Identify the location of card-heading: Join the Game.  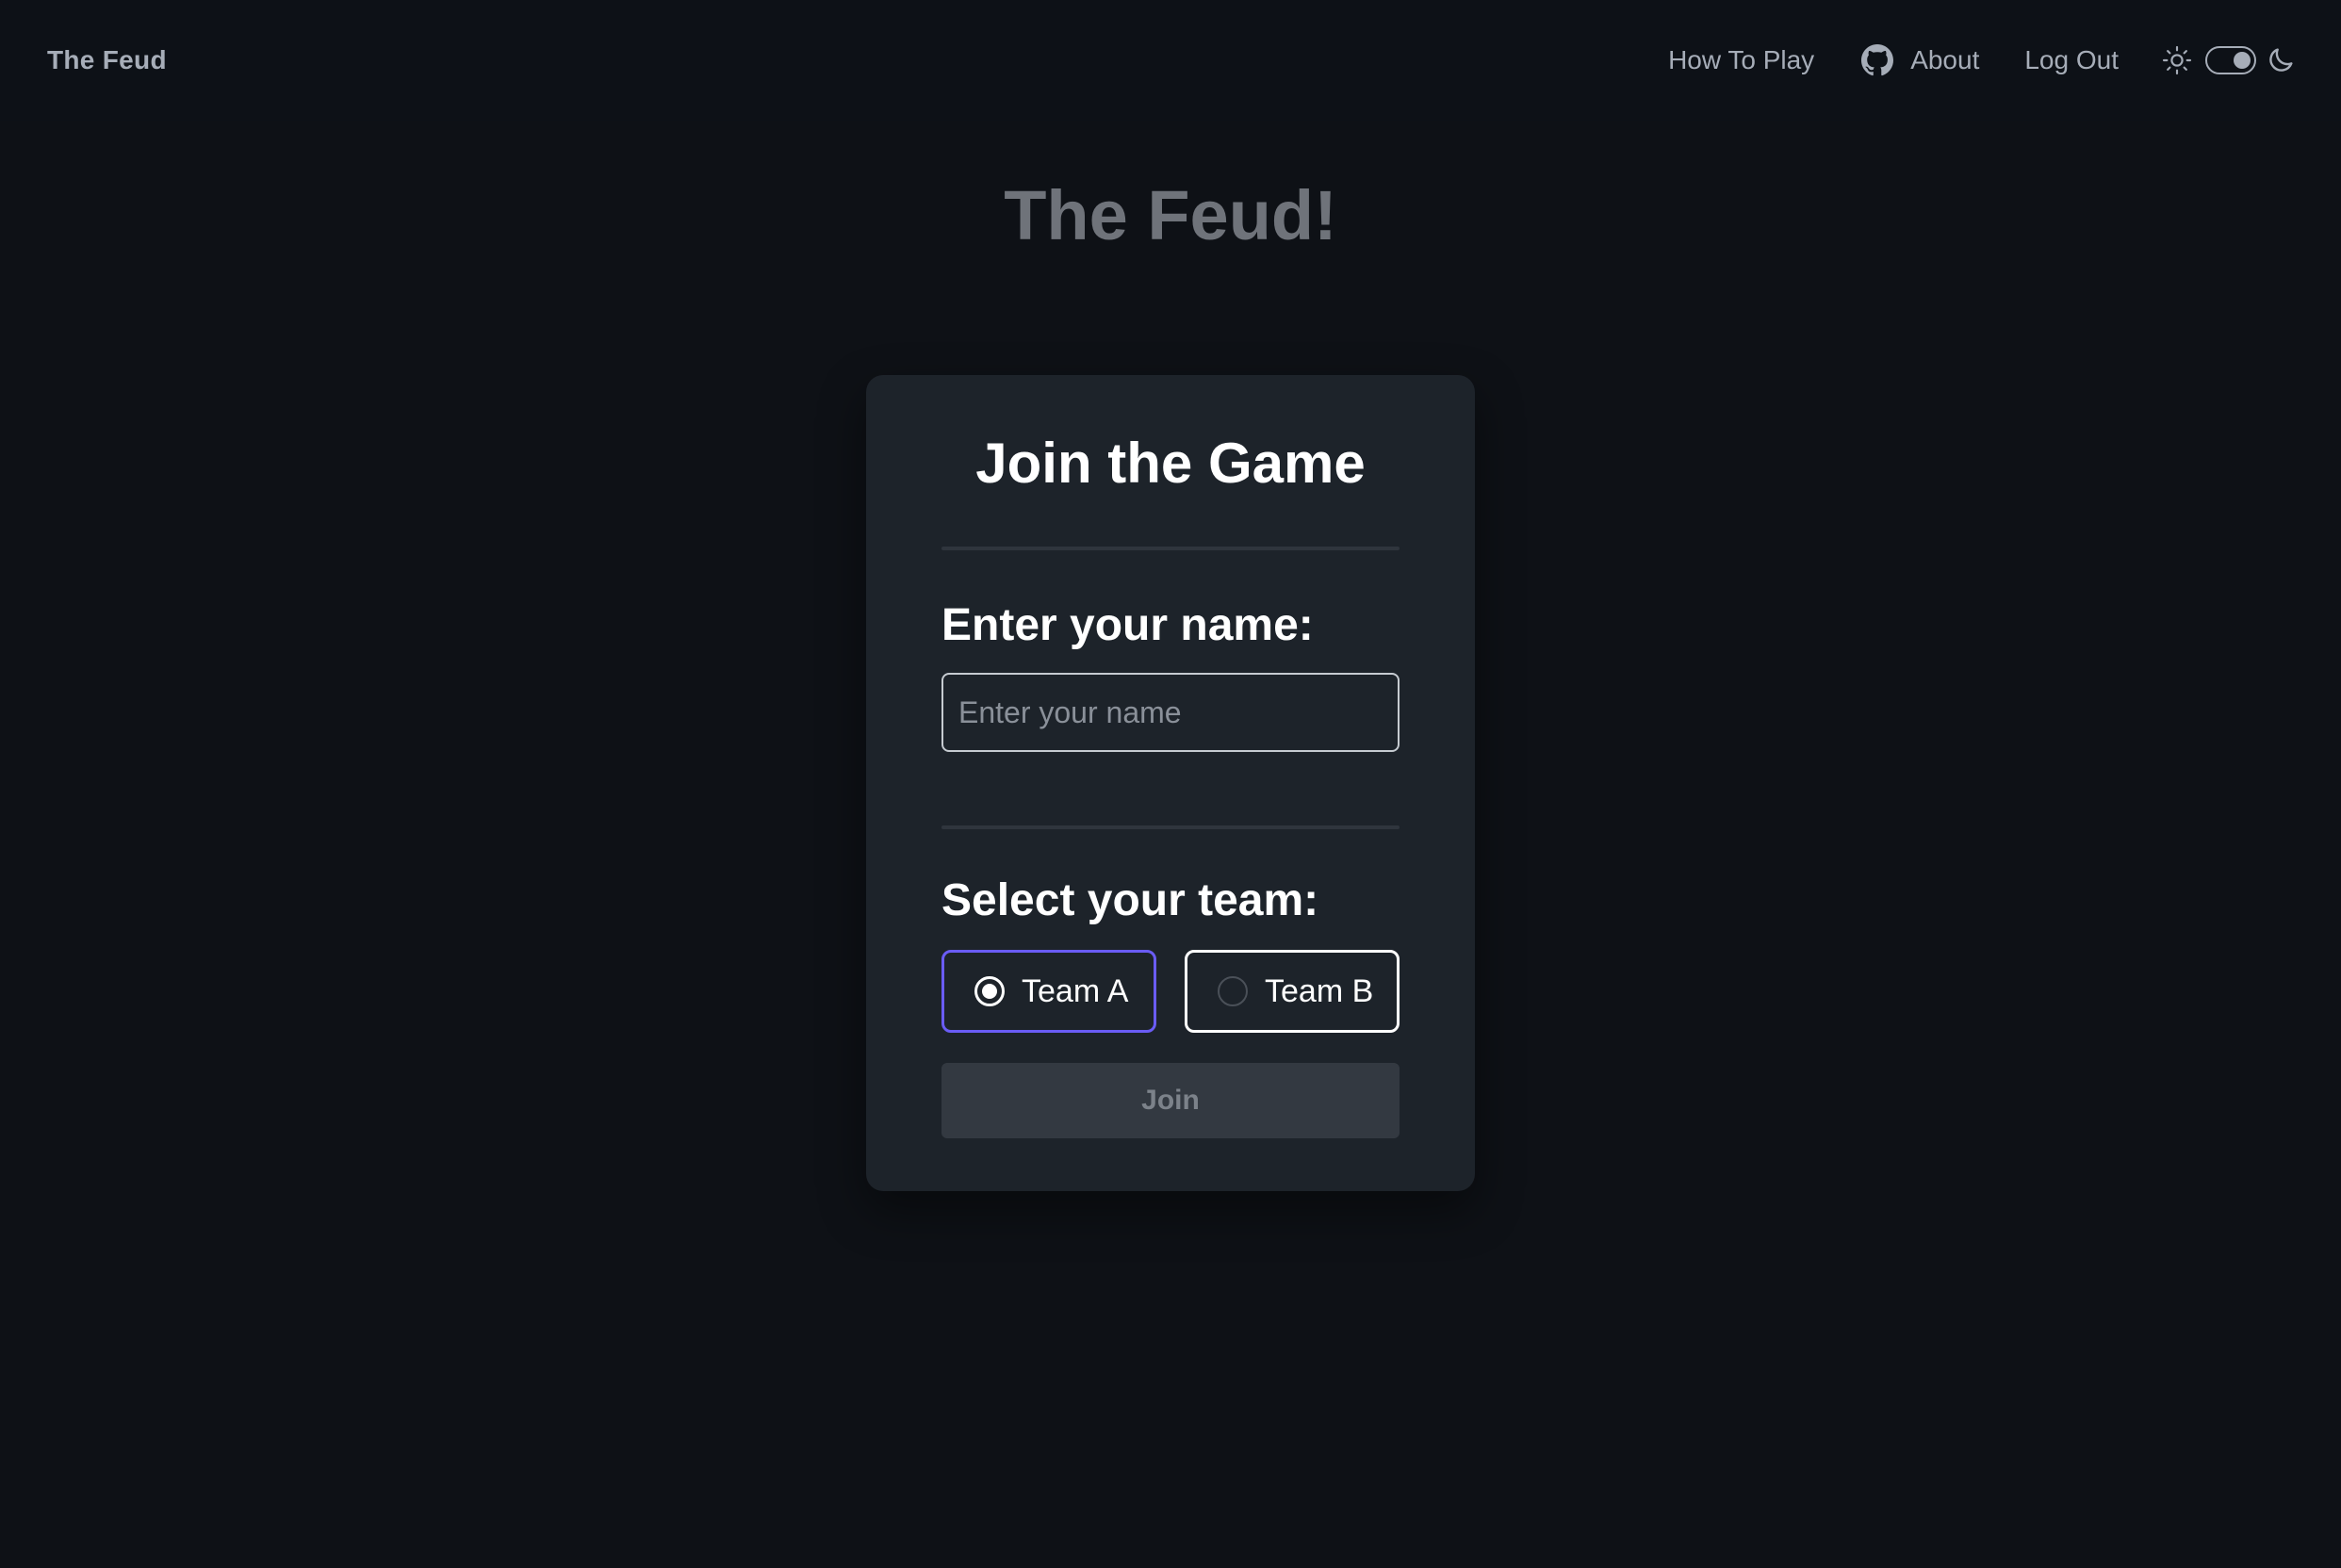
(1170, 463).